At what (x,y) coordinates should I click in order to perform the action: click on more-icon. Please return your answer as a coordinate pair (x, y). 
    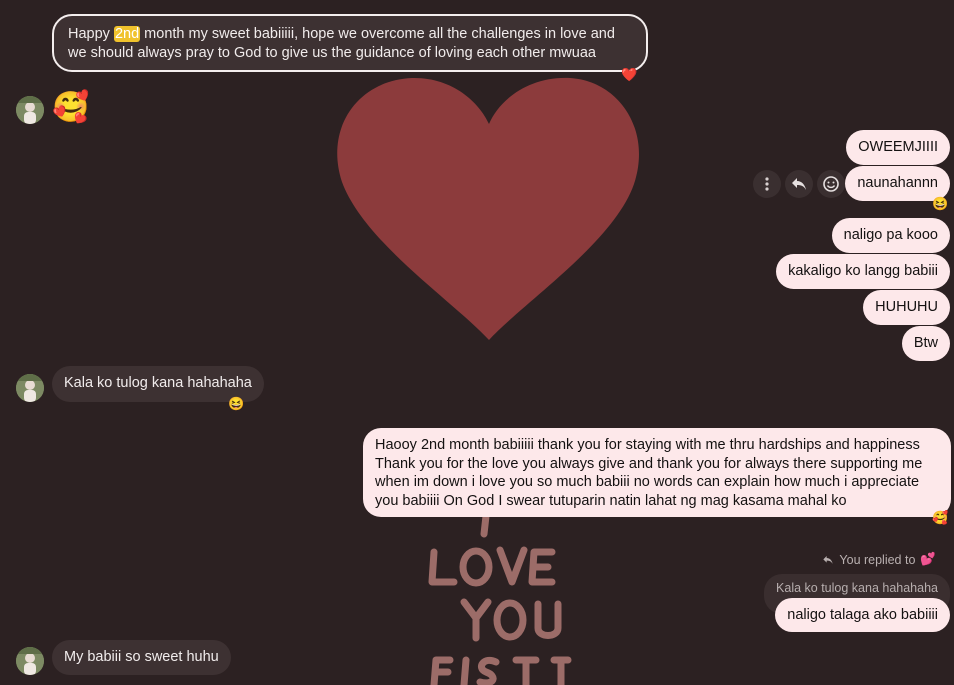
    Looking at the image, I should click on (767, 184).